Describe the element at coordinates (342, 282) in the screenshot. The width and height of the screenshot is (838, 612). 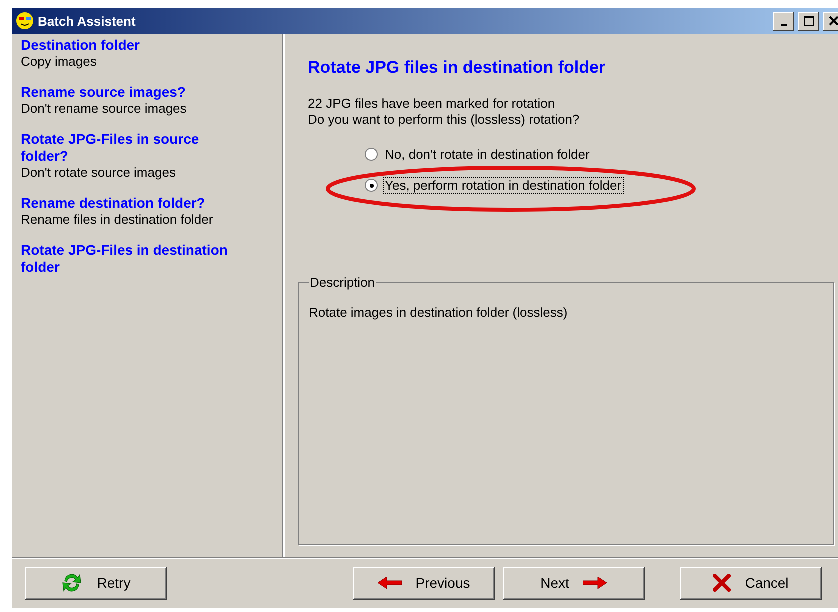
I see `group-legend: Description` at that location.